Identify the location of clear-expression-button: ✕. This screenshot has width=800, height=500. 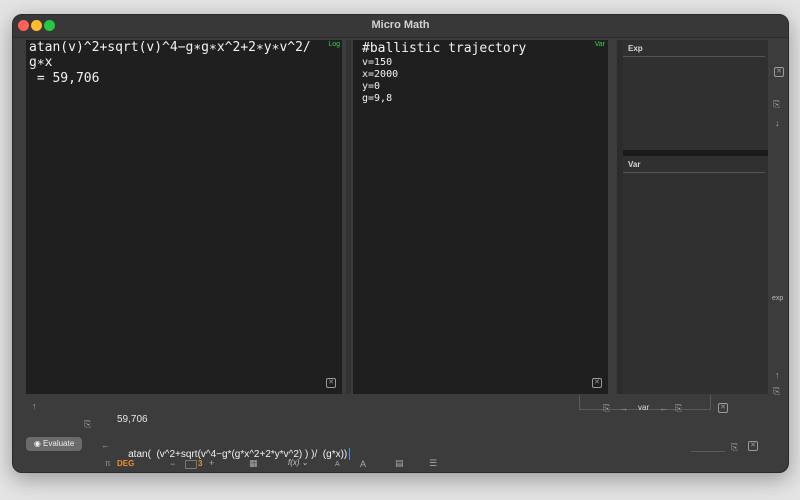
(753, 446).